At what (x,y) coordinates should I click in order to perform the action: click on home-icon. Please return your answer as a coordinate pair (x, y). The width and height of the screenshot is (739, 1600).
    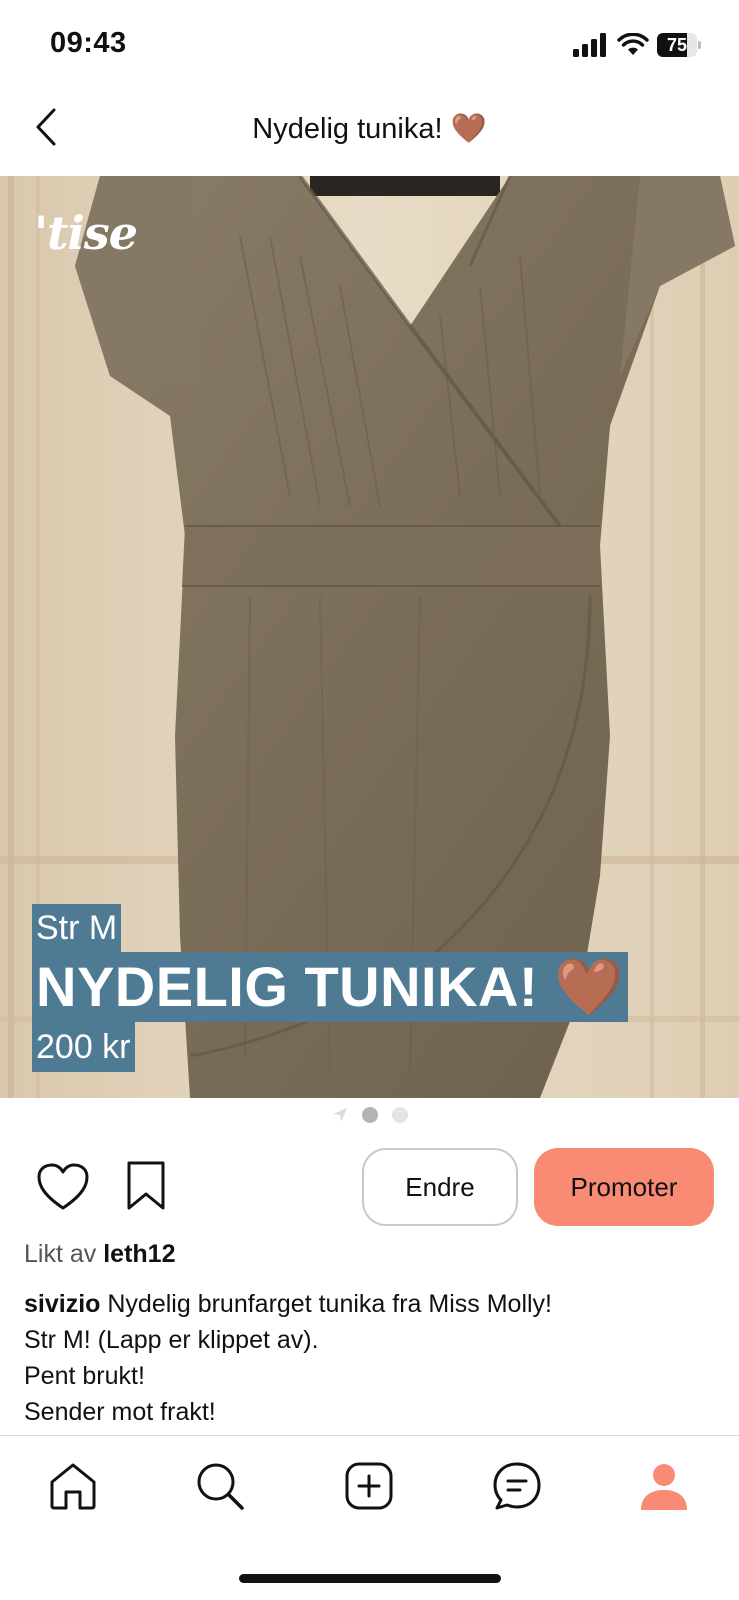
    Looking at the image, I should click on (73, 1486).